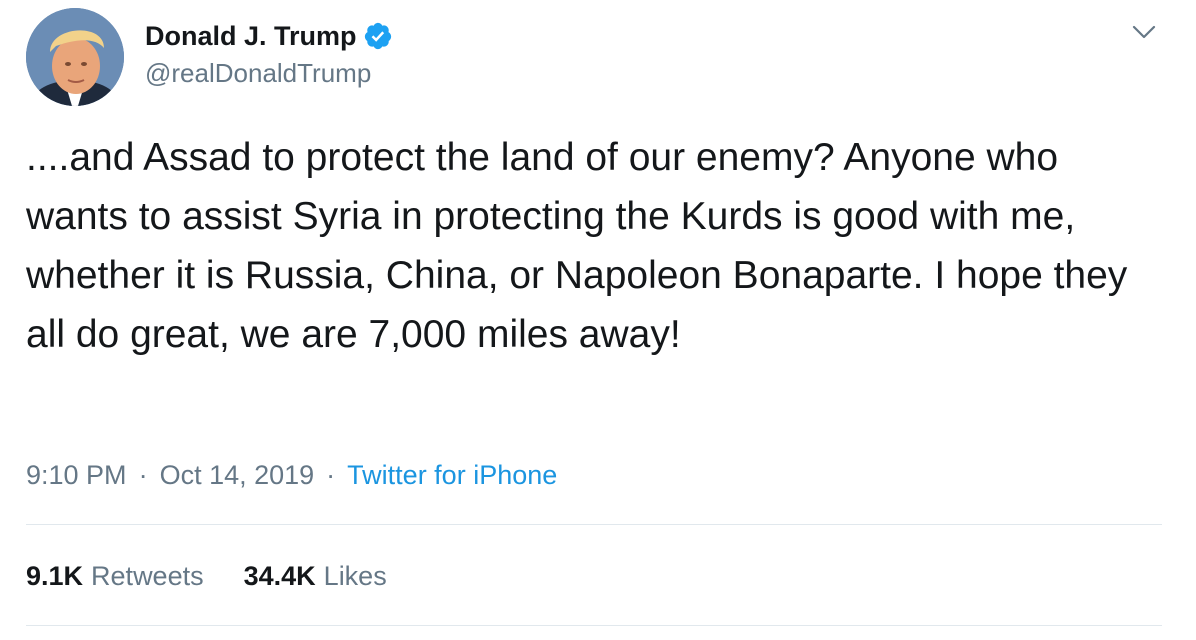  I want to click on author-name-row: Donald J. Trump, so click(269, 36).